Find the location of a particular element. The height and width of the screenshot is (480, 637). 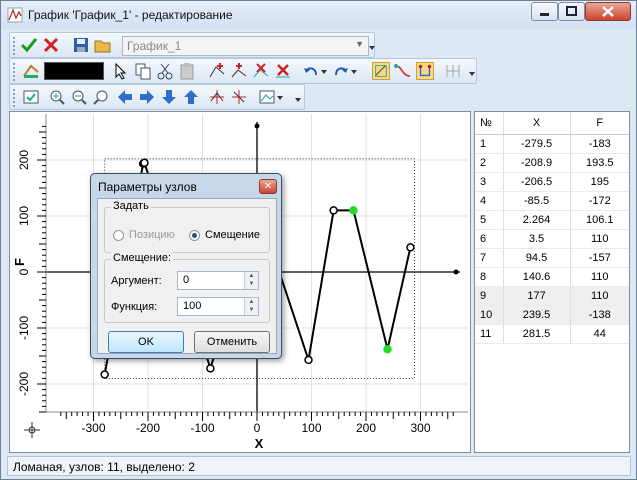

table-cell: 44 is located at coordinates (599, 334).